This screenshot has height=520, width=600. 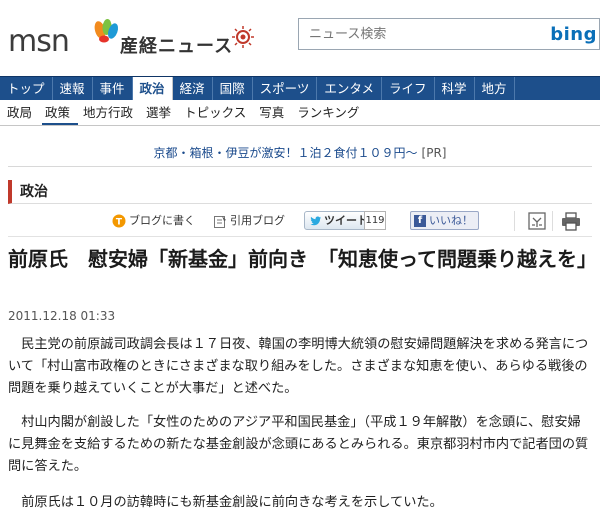 I want to click on bookmark-icon, so click(x=537, y=221).